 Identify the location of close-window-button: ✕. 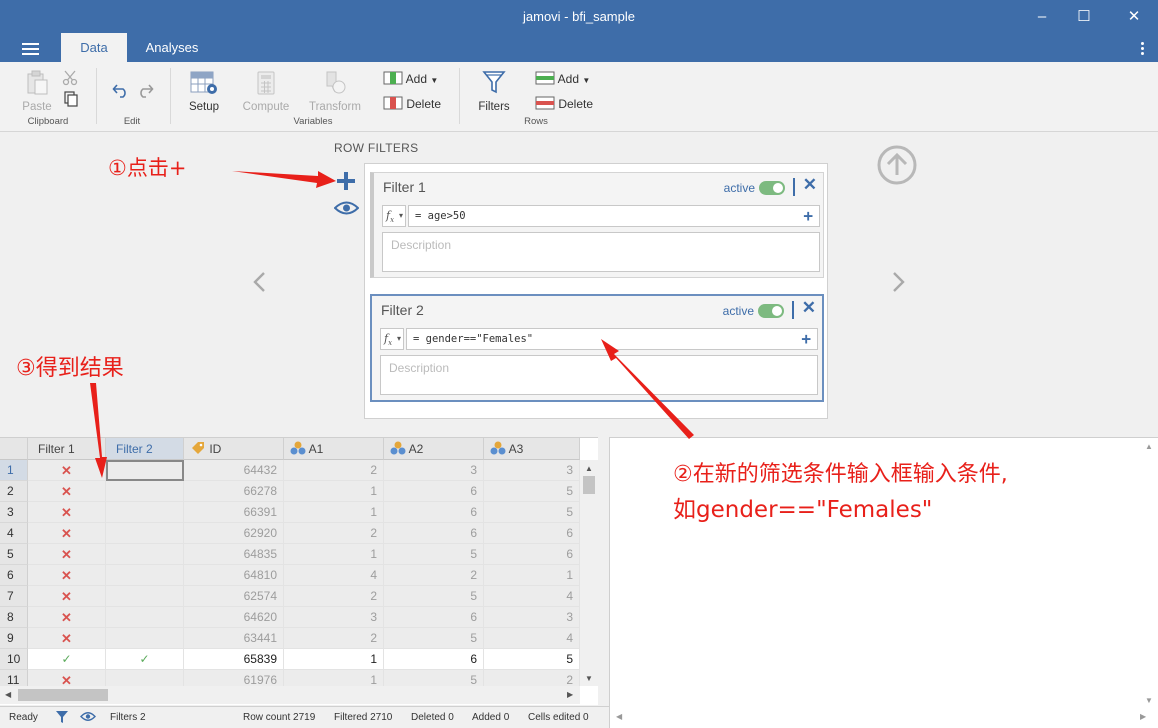
(1134, 16).